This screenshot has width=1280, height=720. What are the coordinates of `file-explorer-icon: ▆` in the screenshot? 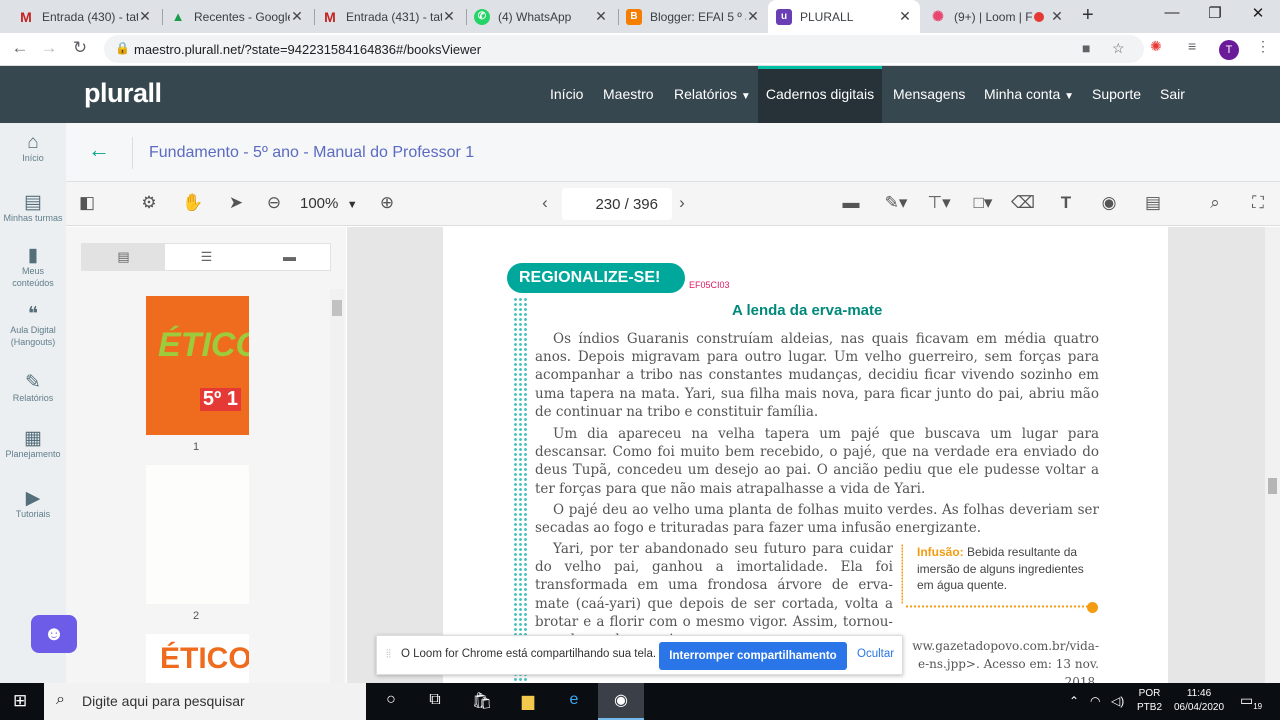 It's located at (528, 702).